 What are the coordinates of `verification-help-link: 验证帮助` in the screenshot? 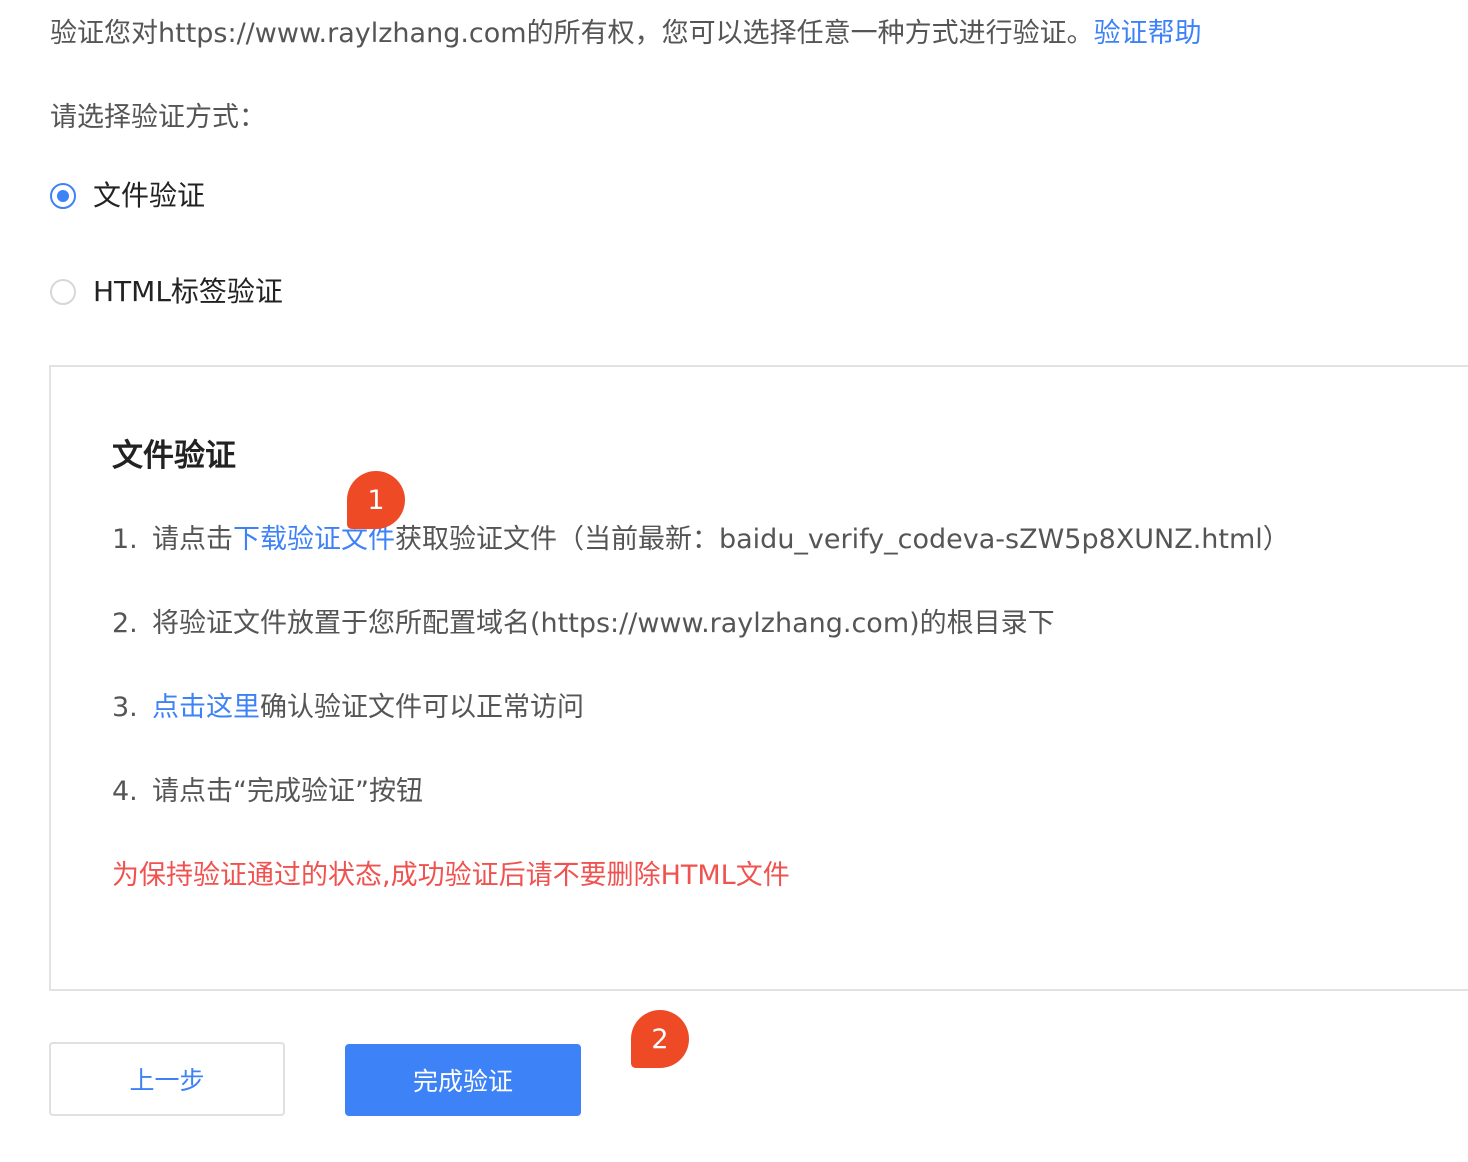 It's located at (1148, 33).